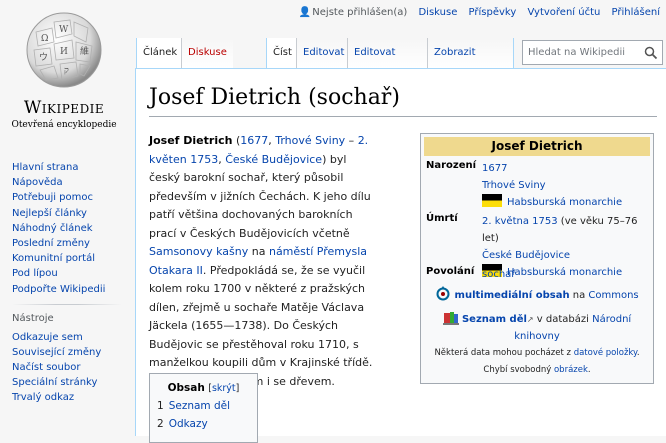 This screenshot has width=666, height=443. What do you see at coordinates (567, 185) in the screenshot?
I see `born-value: 1677 Trhové Sviny Habsburská monarchie` at bounding box center [567, 185].